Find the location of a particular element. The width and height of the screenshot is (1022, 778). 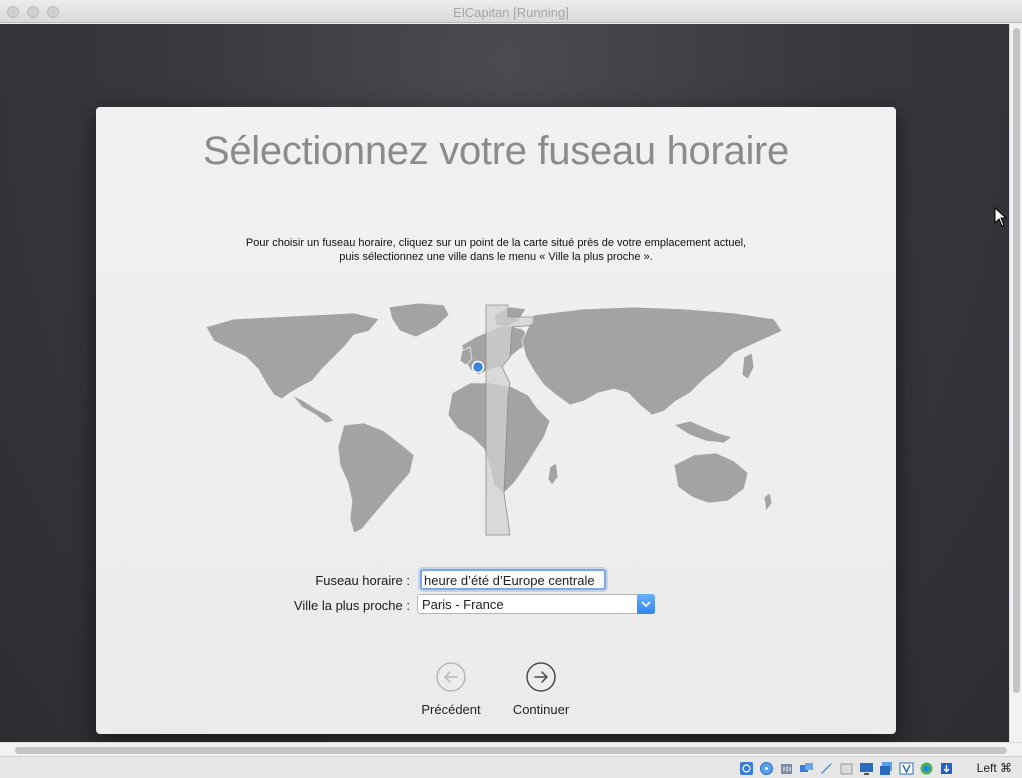

closest-city-select: Paris - France is located at coordinates (536, 604).